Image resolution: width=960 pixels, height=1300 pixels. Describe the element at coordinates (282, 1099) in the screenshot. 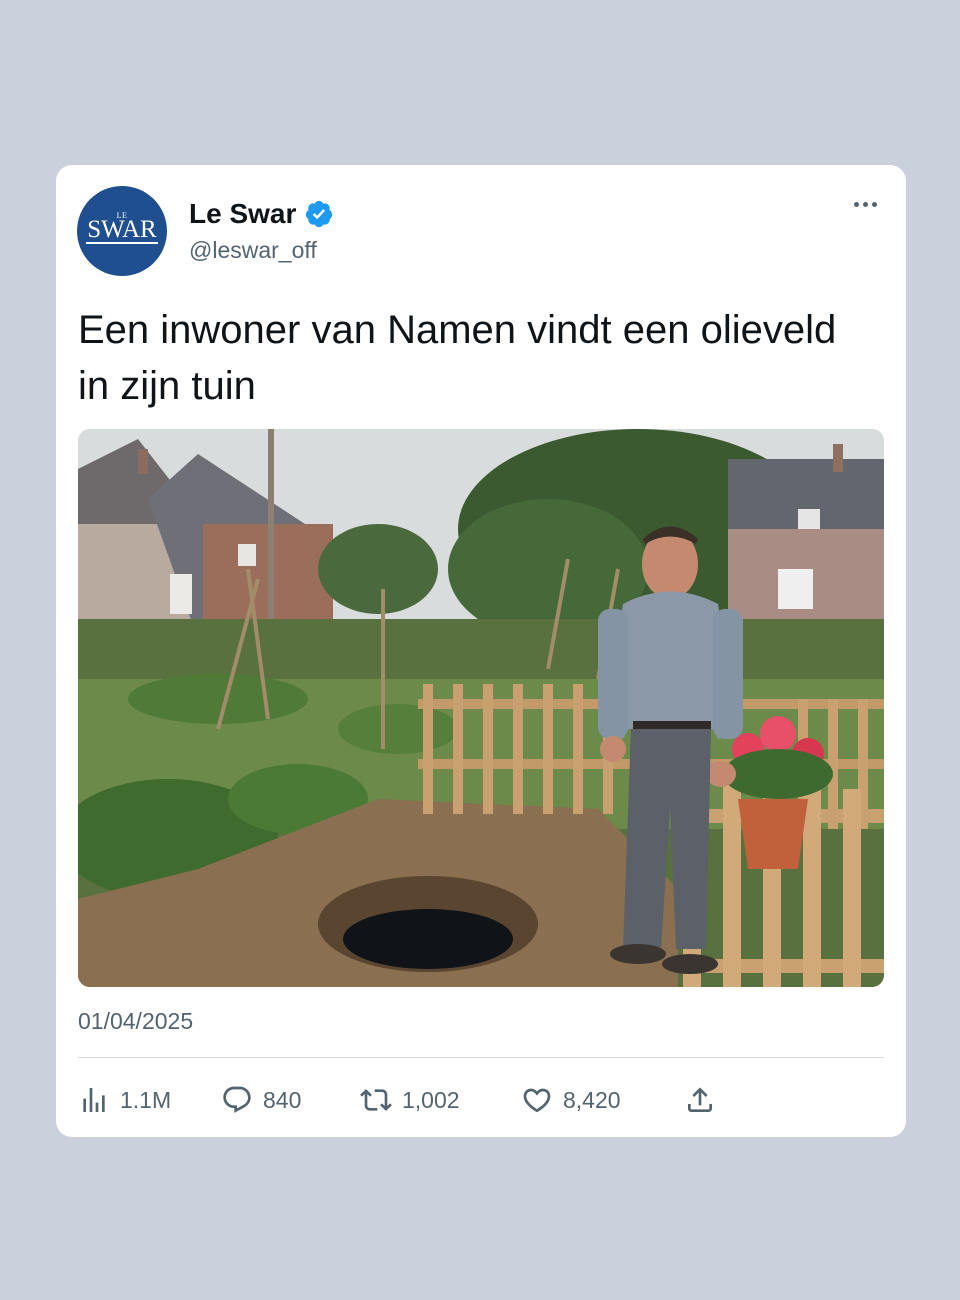

I see `reply-count: 840` at that location.